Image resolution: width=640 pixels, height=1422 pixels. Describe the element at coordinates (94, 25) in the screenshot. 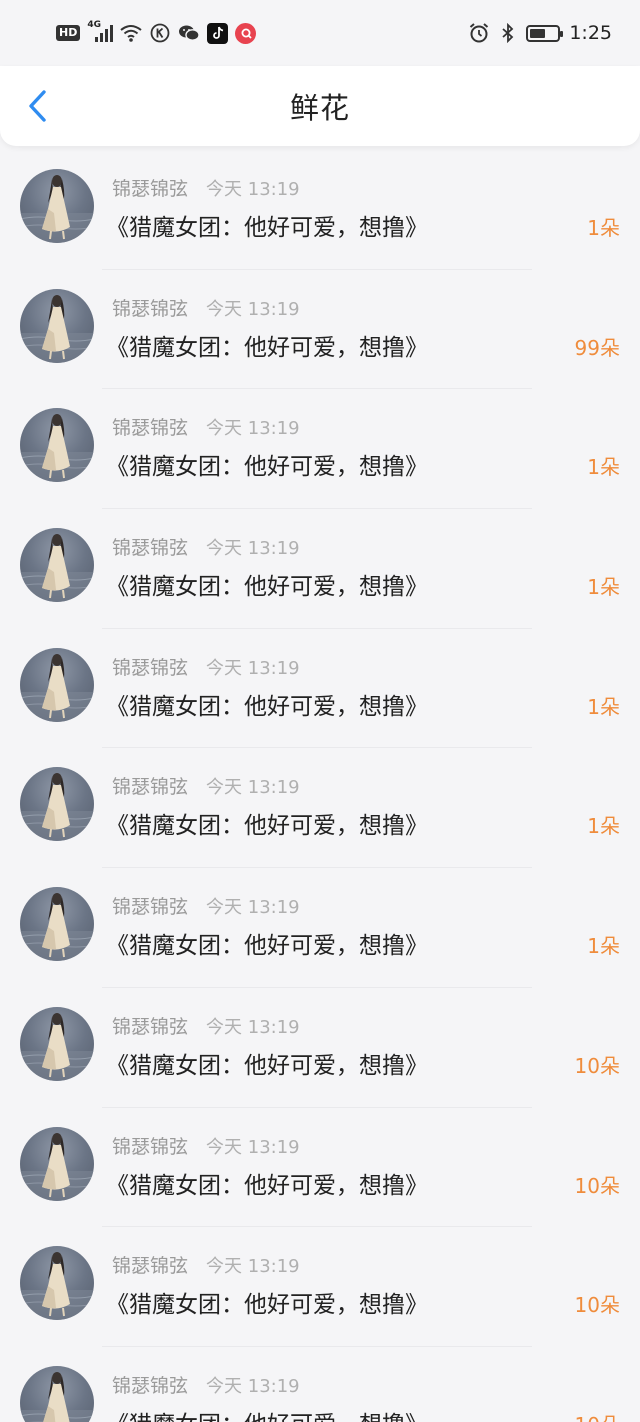

I see `network-type: 4G` at that location.